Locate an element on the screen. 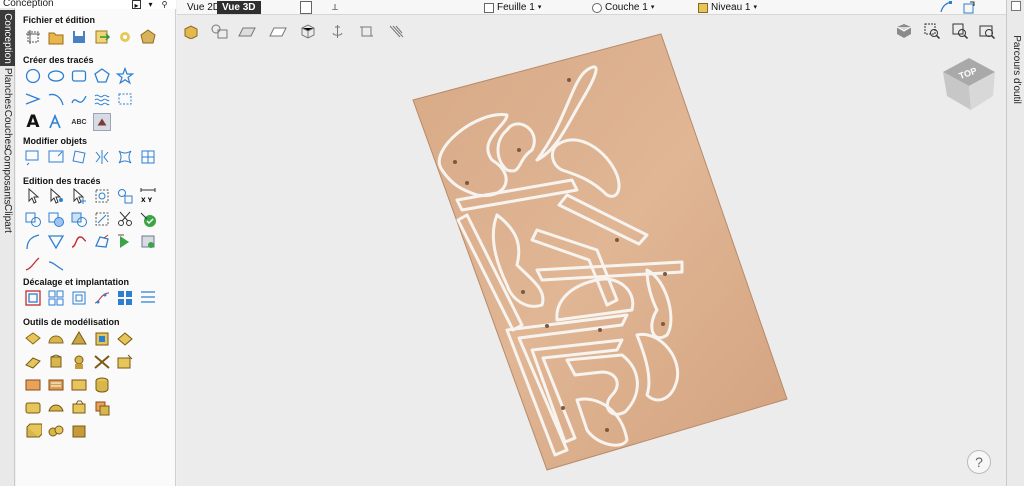  text-icon: A is located at coordinates (33, 122).